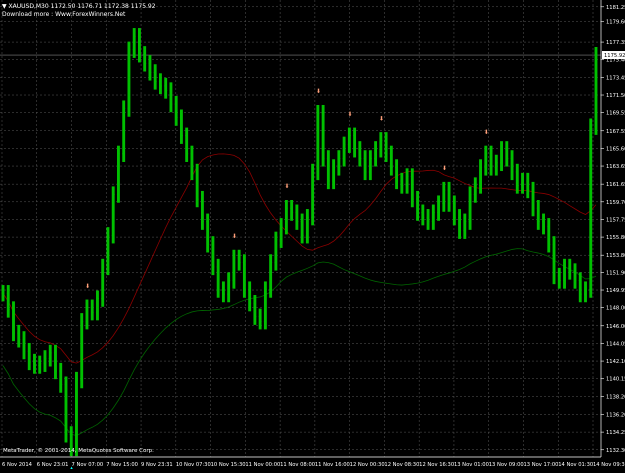 The height and width of the screenshot is (473, 625). I want to click on y-tick-label: 1149.95, so click(615, 291).